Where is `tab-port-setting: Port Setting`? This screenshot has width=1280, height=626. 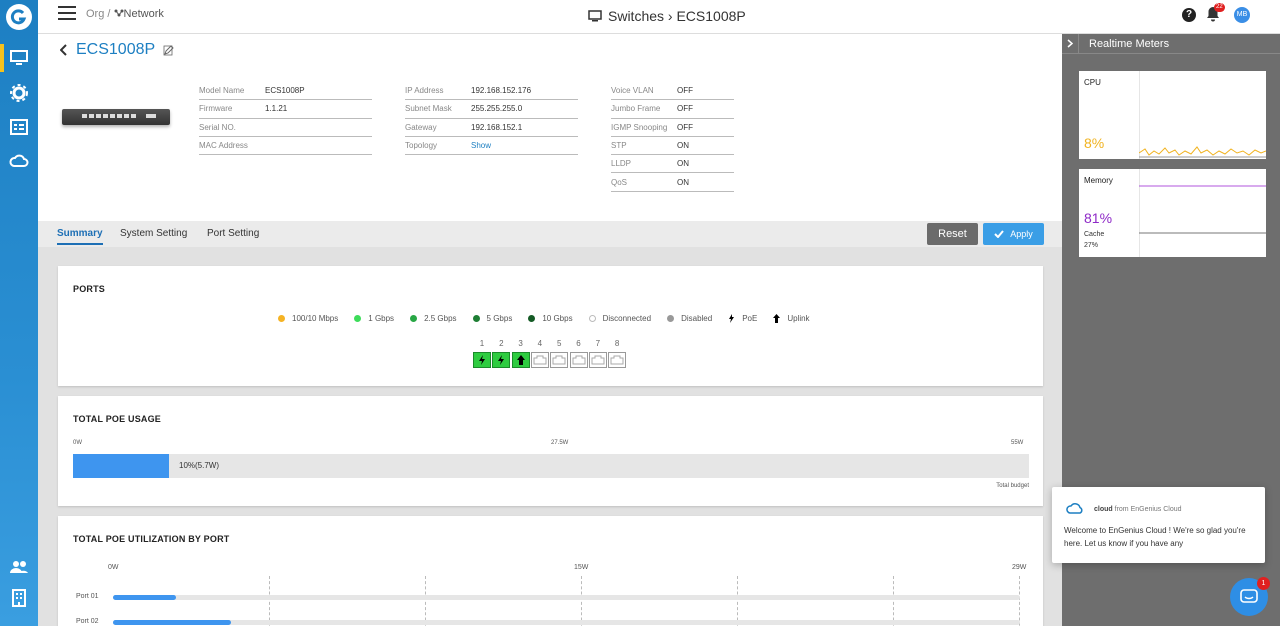 tab-port-setting: Port Setting is located at coordinates (233, 233).